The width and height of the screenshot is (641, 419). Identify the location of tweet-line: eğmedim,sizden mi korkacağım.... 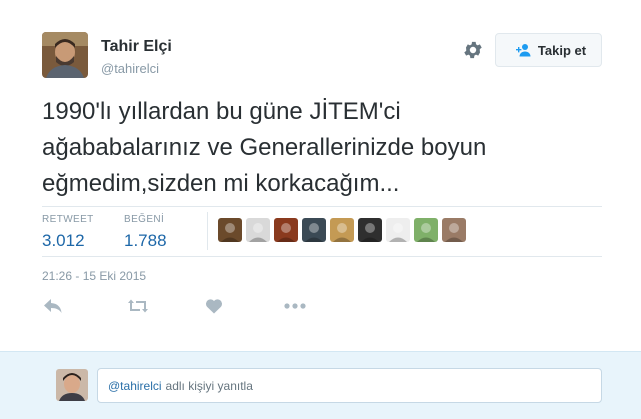
(221, 183).